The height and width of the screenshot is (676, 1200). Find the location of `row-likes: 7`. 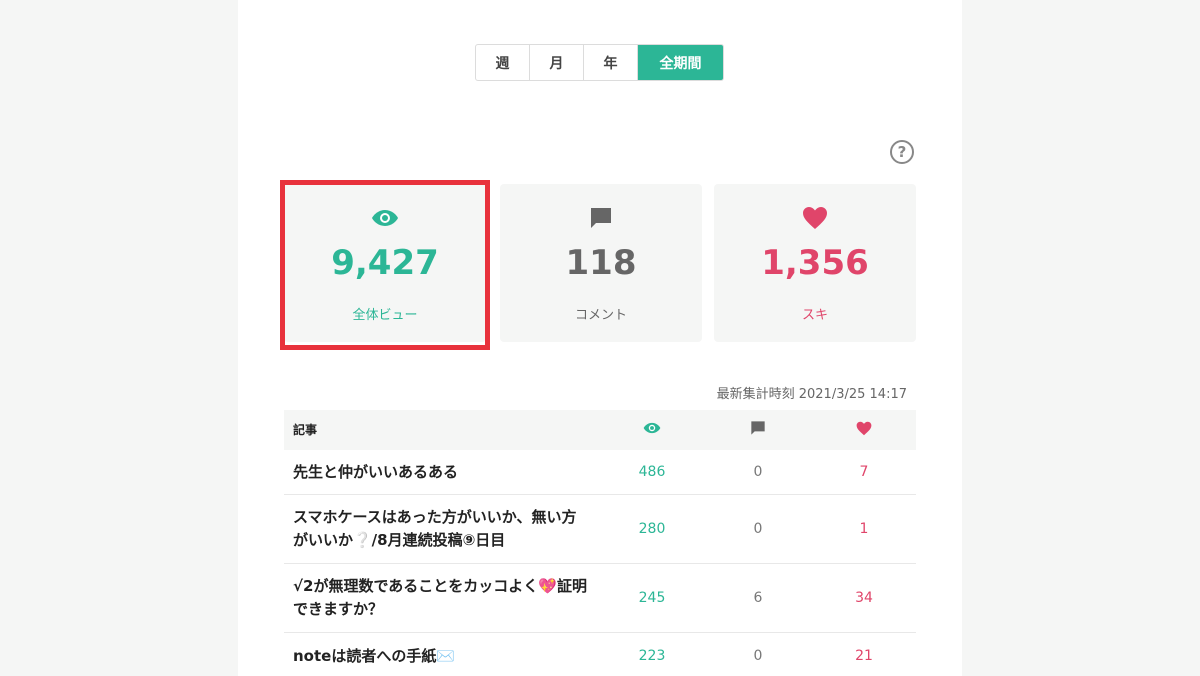

row-likes: 7 is located at coordinates (864, 472).